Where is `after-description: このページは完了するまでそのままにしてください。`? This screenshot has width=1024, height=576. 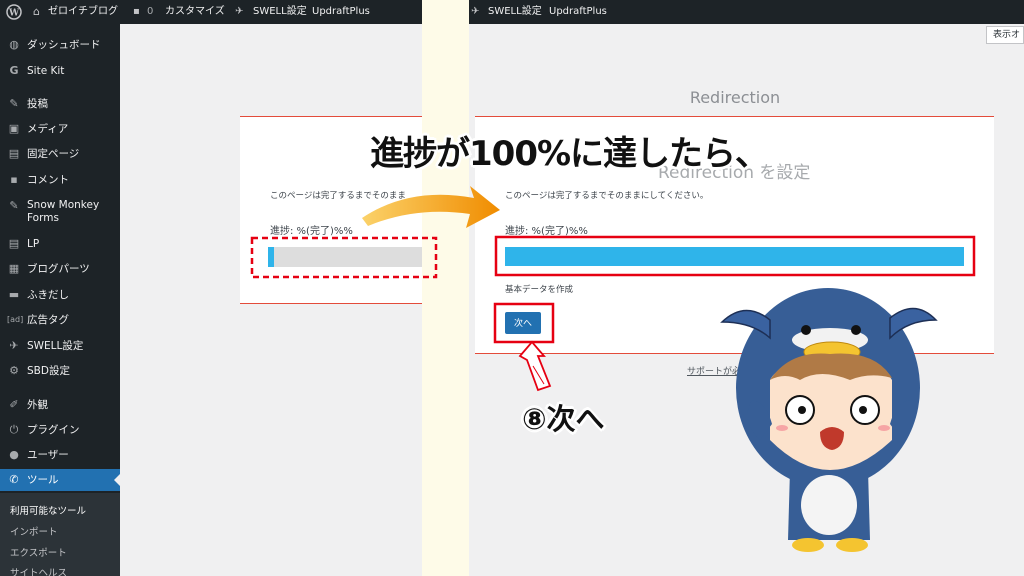
after-description: このページは完了するまでそのままにしてください。 is located at coordinates (607, 196).